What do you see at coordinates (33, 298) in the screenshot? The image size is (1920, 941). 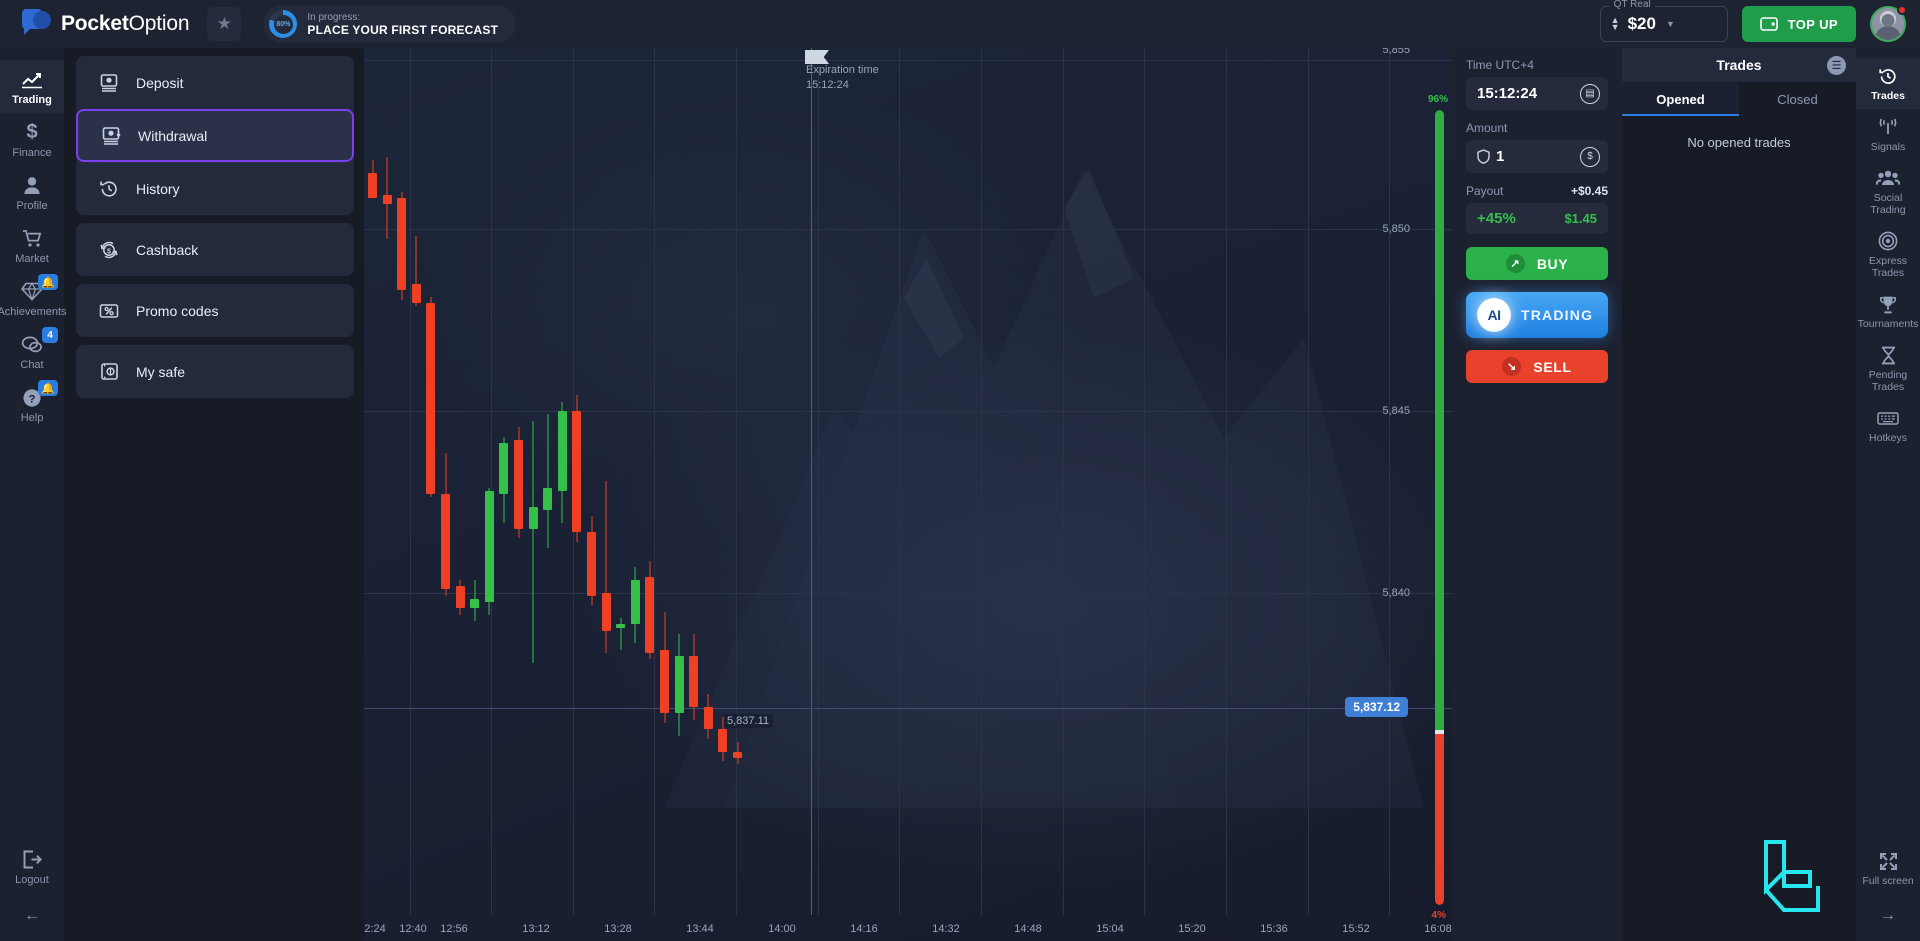 I see `sidebar-item-achievements: 🔔 Achievements` at bounding box center [33, 298].